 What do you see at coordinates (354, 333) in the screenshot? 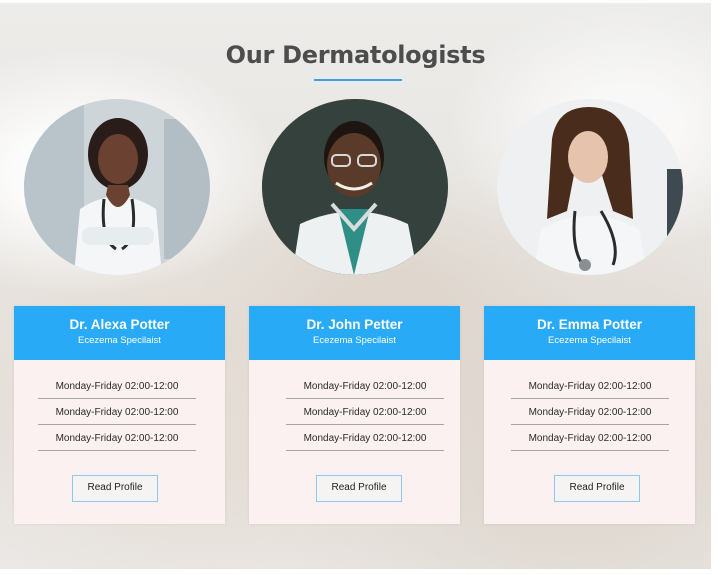
I see `doctor-card-header: Dr. John Petter Ecezema Specilaist` at bounding box center [354, 333].